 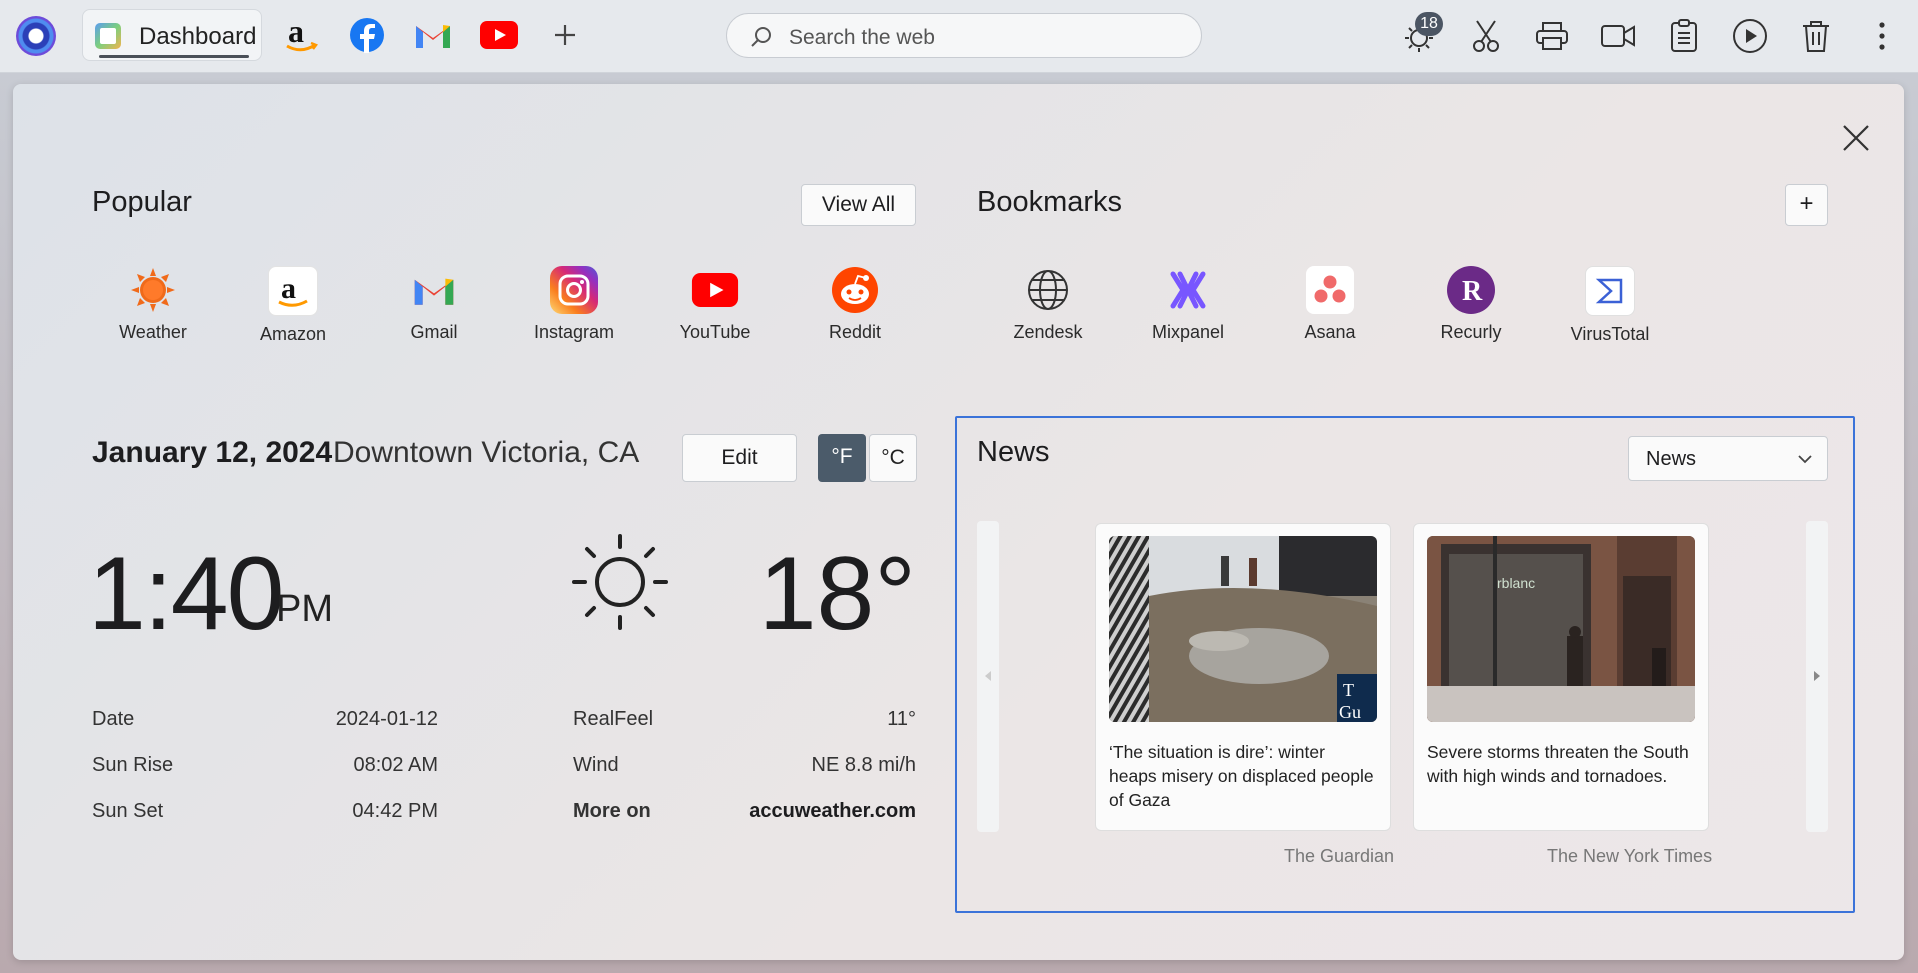 I want to click on close-icon, so click(x=1856, y=138).